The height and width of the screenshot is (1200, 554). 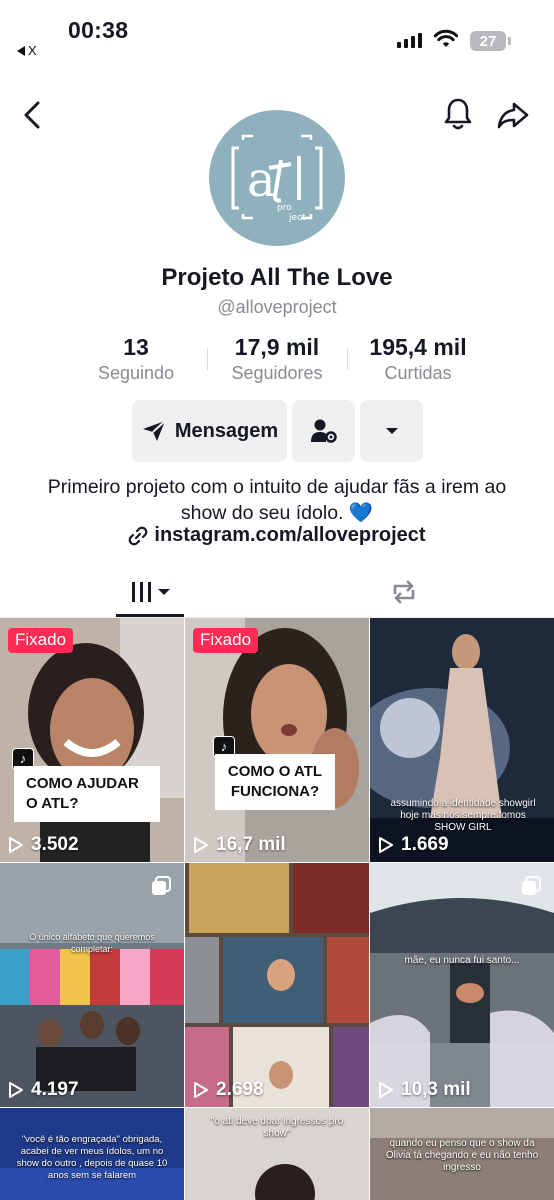 I want to click on status-time: 00:38, so click(x=98, y=30).